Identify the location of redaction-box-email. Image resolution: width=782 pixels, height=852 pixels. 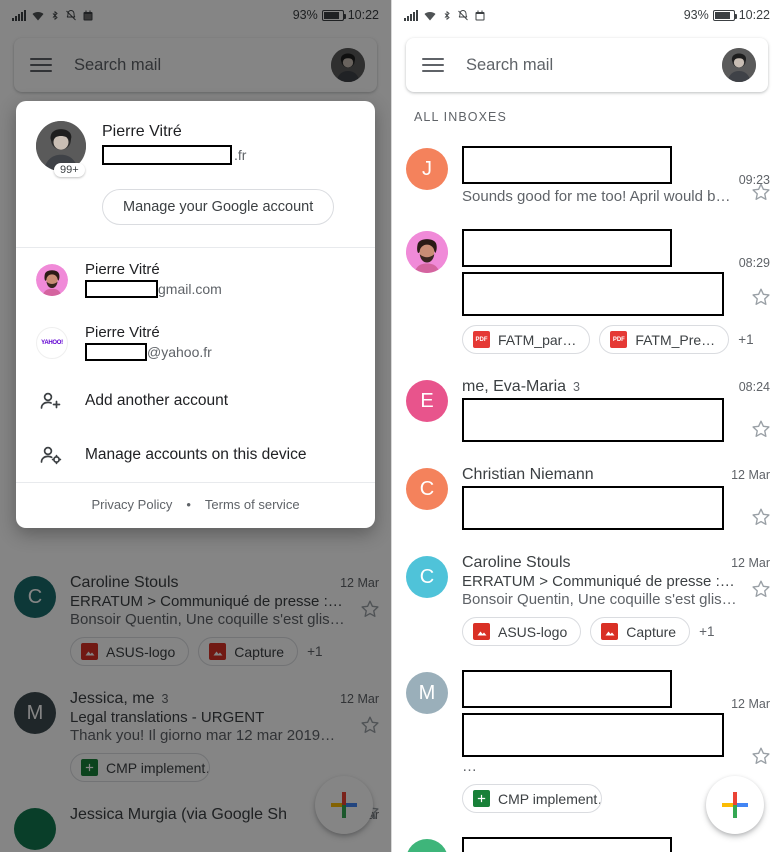
(167, 155).